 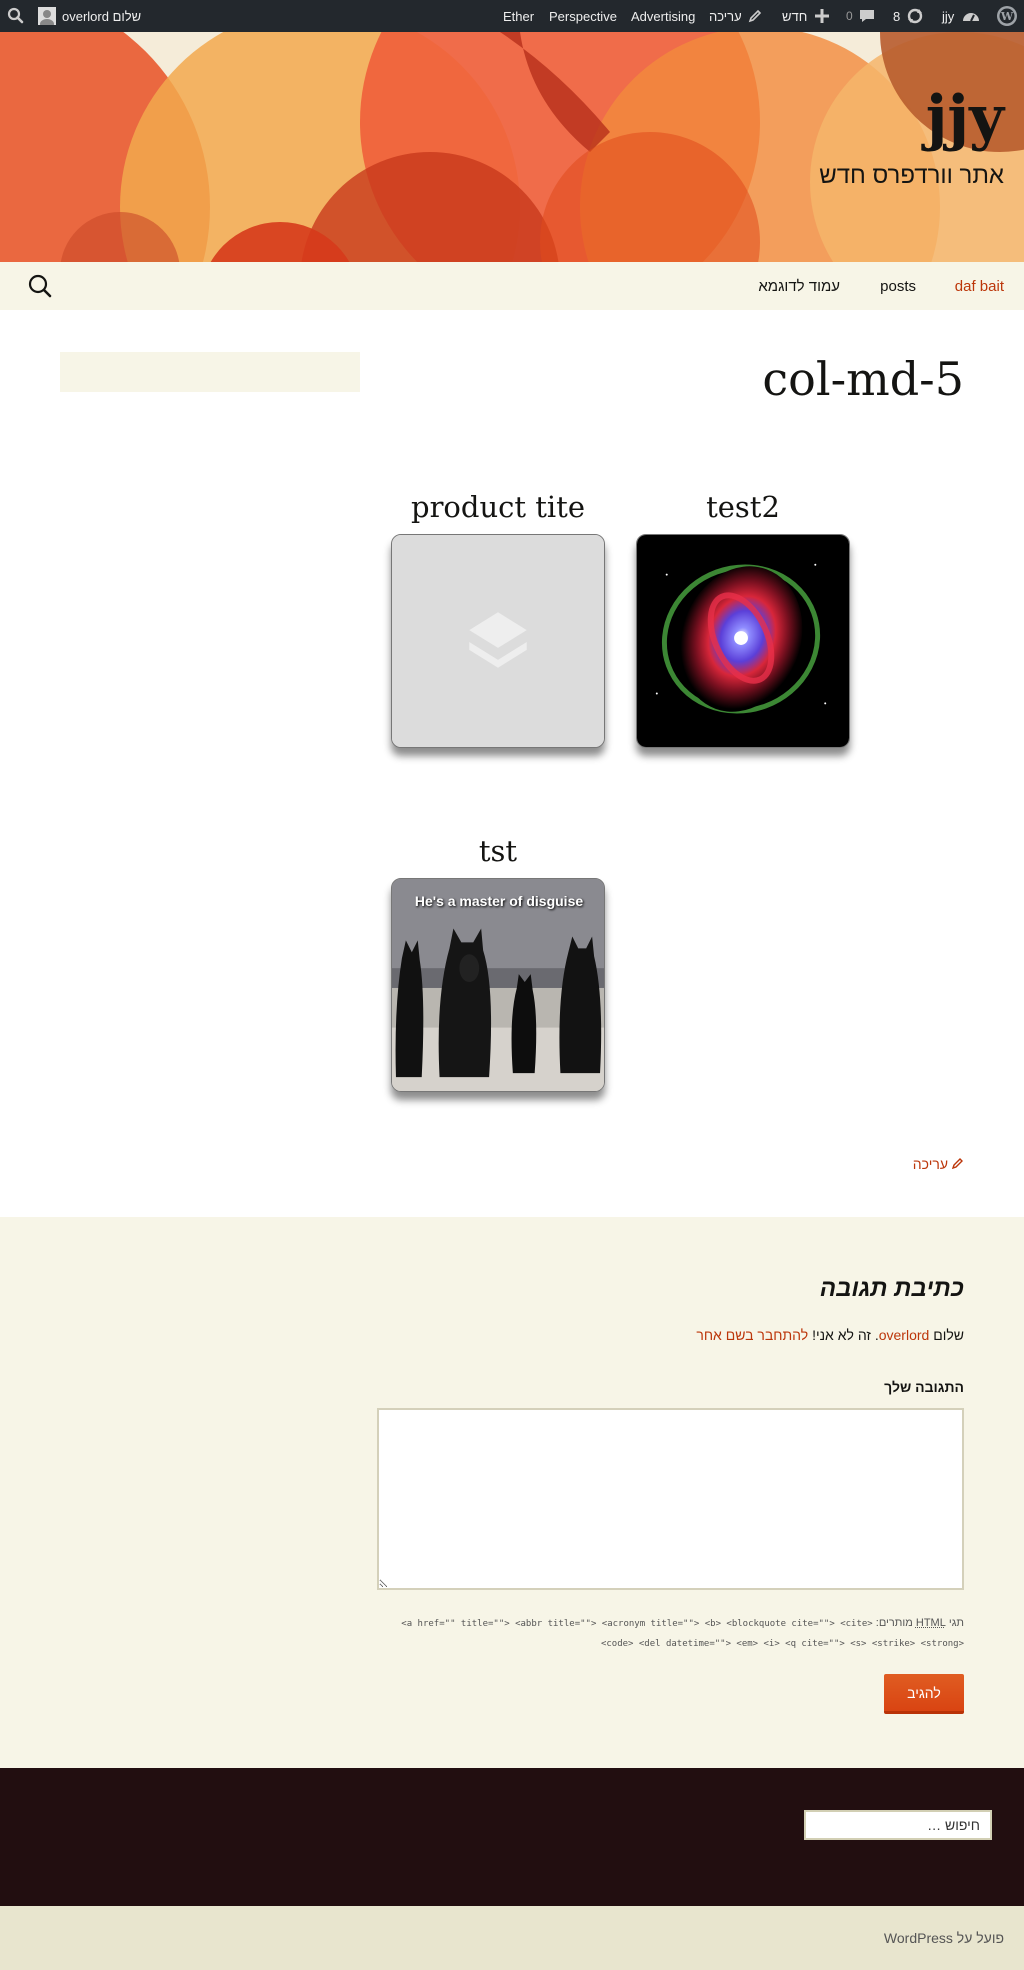 I want to click on avatar, so click(x=47, y=16).